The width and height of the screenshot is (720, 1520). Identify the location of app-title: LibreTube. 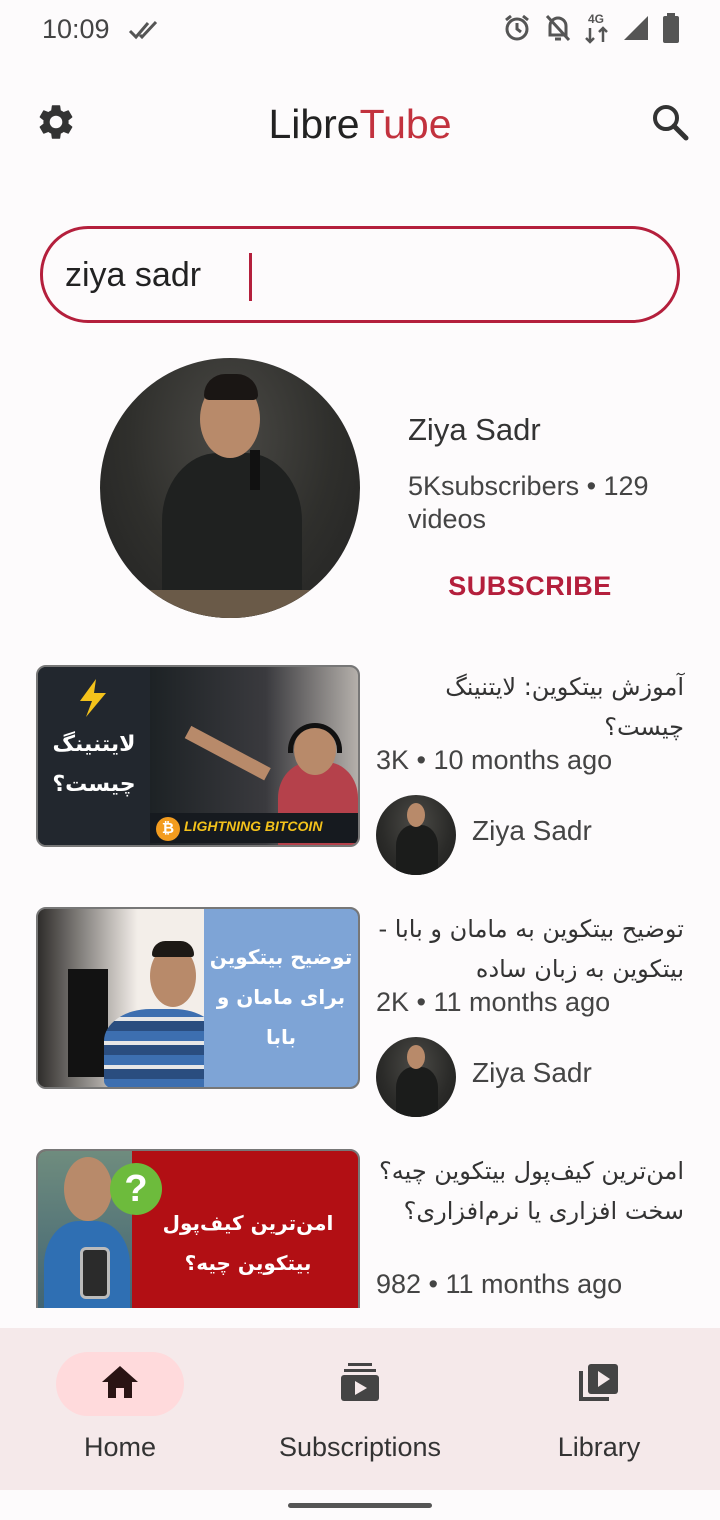
(360, 124).